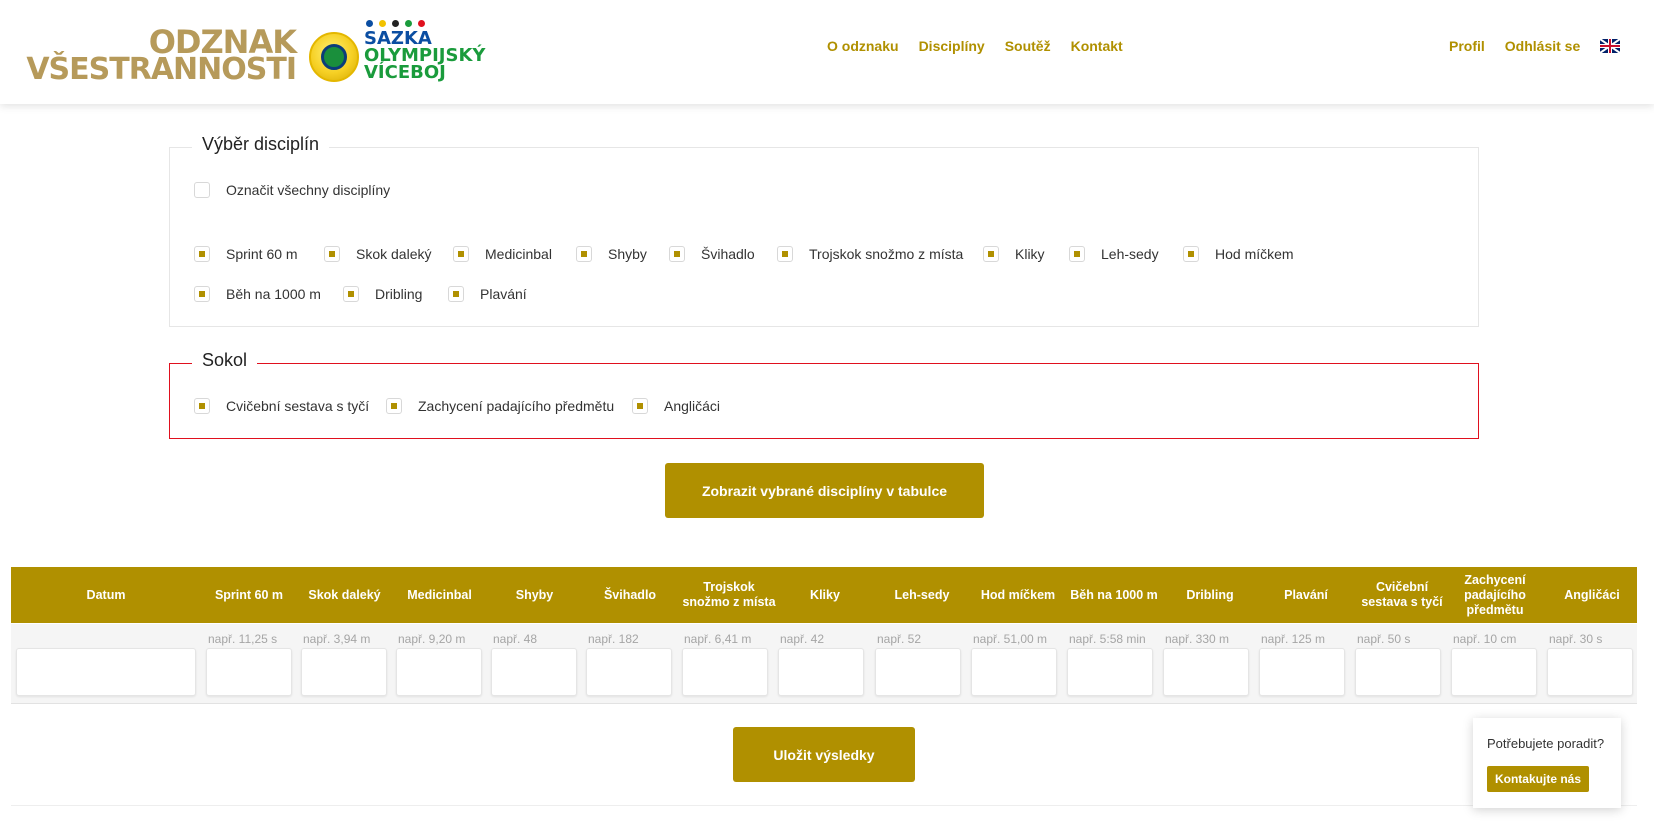 The width and height of the screenshot is (1654, 836). Describe the element at coordinates (1495, 594) in the screenshot. I see `th-zachyceni: Zachycení padajícího předmětu` at that location.